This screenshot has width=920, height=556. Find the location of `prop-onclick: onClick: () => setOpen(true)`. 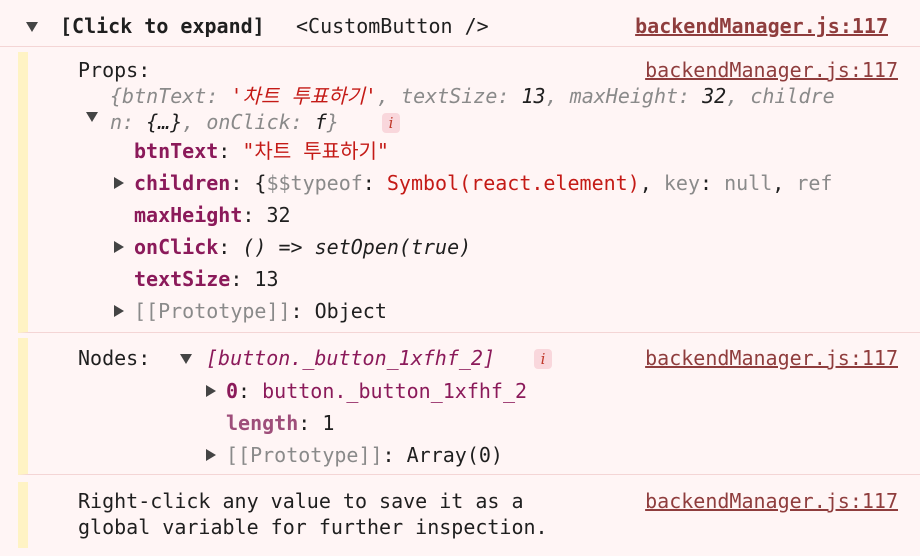

prop-onclick: onClick: () => setOpen(true) is located at coordinates (302, 247).